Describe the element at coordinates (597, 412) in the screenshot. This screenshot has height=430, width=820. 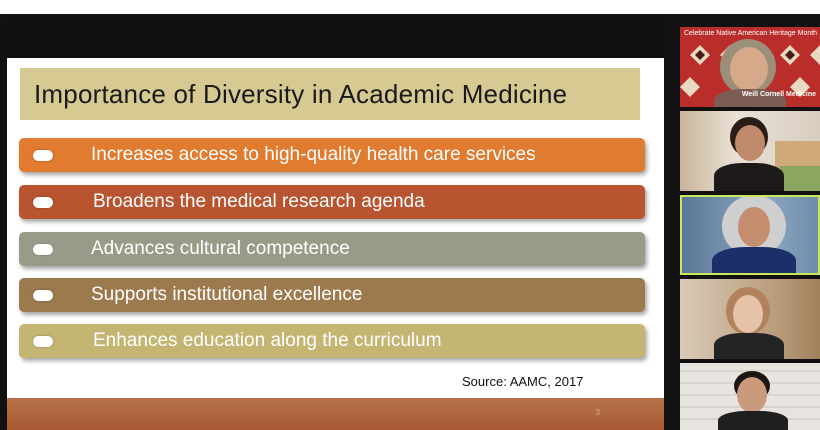
I see `slide-page-number: 3` at that location.